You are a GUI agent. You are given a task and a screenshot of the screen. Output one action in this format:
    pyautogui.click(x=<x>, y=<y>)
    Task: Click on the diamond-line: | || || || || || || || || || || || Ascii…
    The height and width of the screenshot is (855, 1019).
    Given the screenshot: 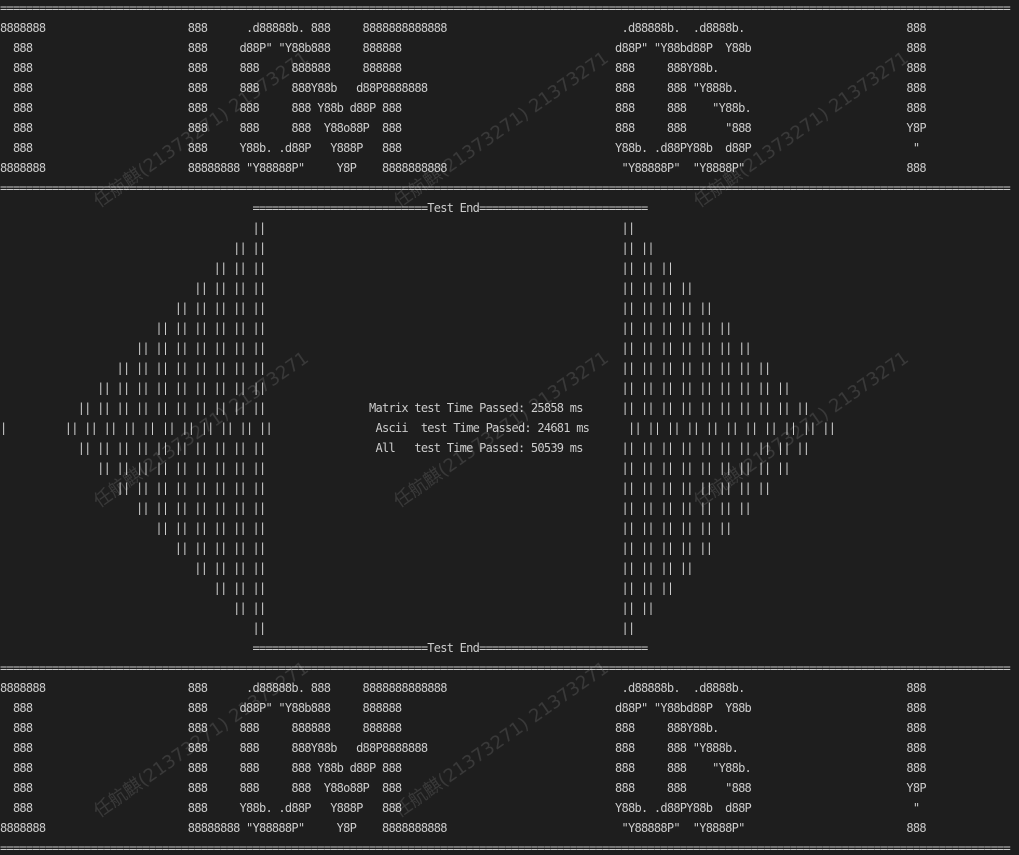 What is the action you would take?
    pyautogui.click(x=418, y=428)
    